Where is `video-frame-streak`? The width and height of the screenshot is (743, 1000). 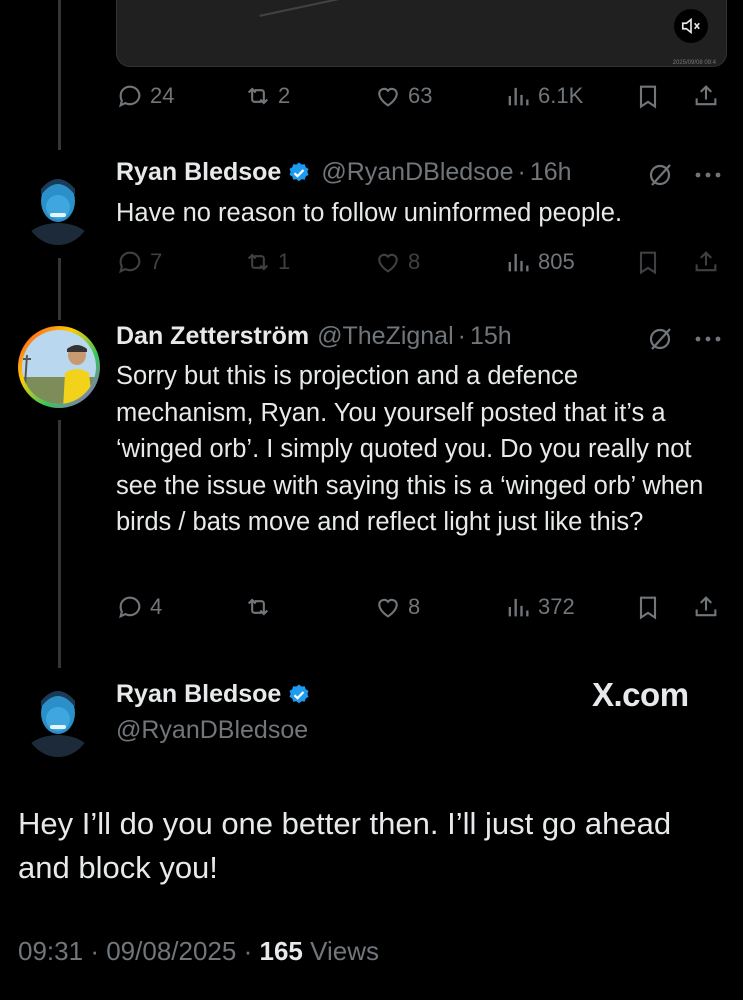 video-frame-streak is located at coordinates (372, 8).